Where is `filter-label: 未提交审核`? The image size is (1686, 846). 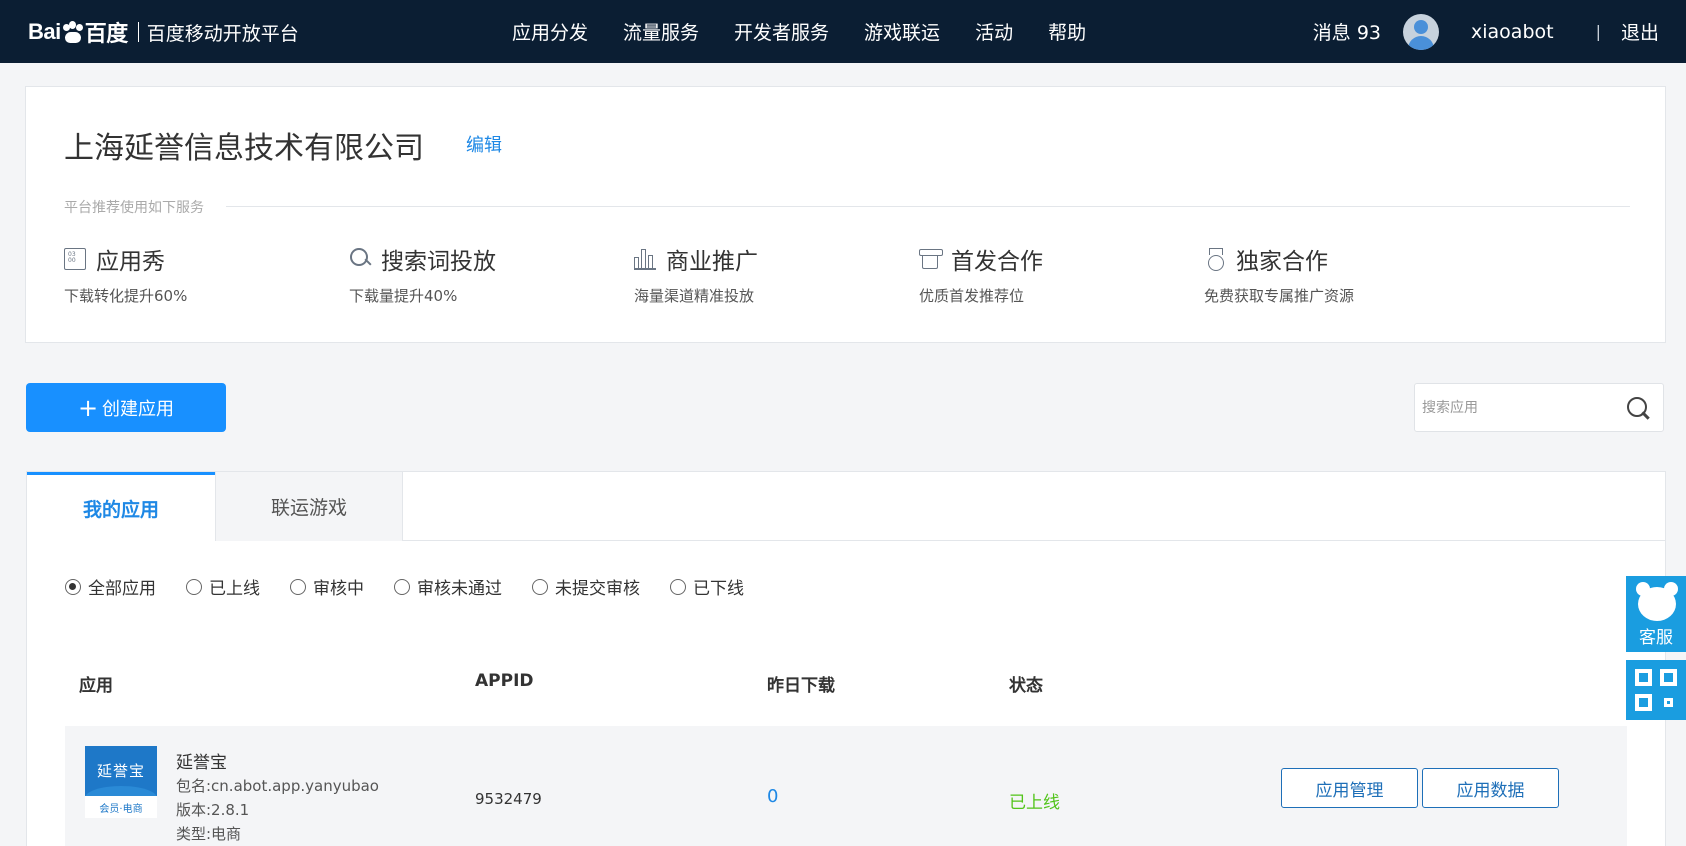
filter-label: 未提交审核 is located at coordinates (597, 589).